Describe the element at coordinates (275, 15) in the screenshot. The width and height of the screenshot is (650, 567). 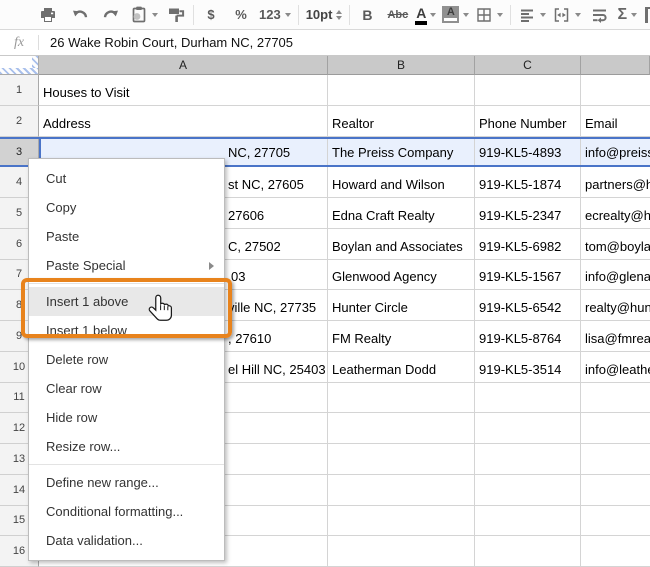
I see `number-format-button: 123` at that location.